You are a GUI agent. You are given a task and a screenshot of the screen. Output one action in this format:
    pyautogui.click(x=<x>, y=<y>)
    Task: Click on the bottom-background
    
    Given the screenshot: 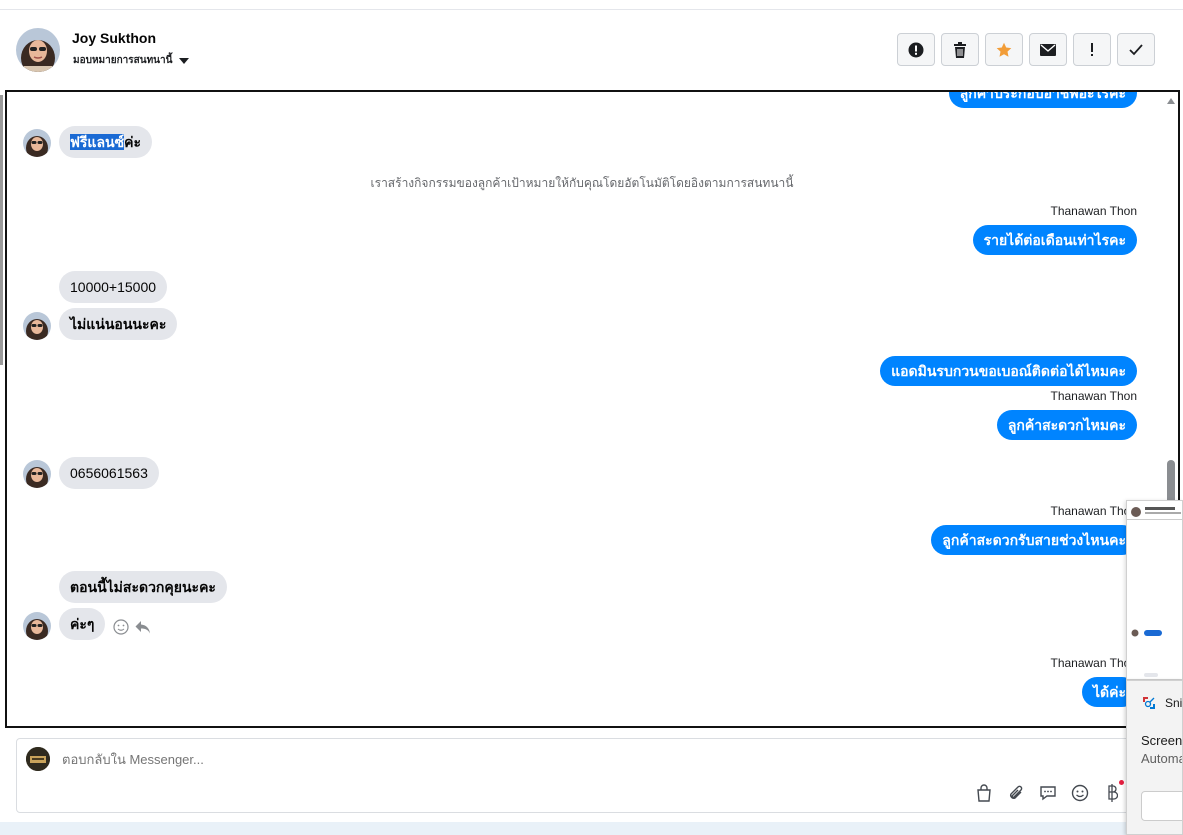 What is the action you would take?
    pyautogui.click(x=591, y=828)
    